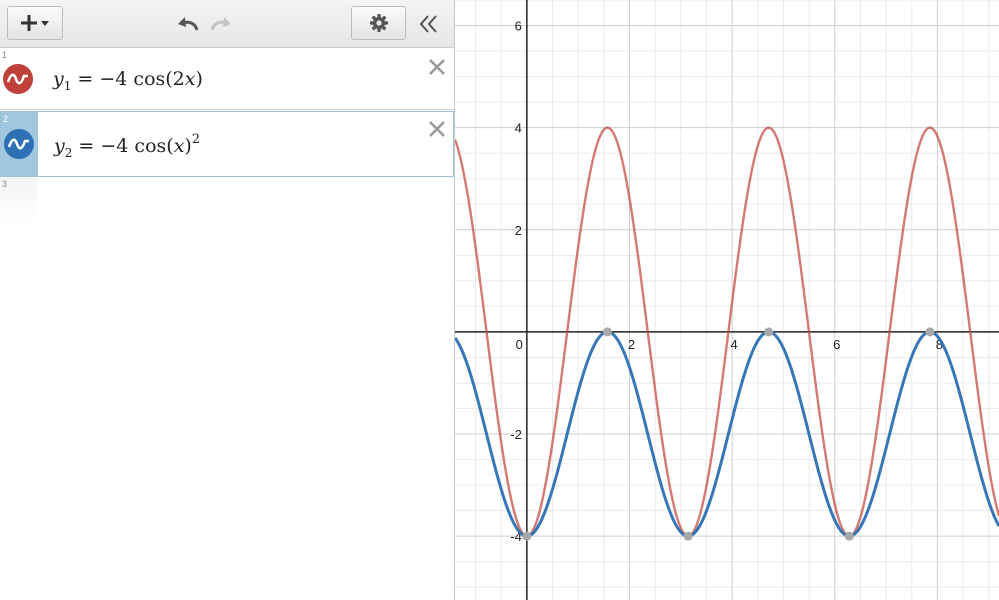 The image size is (999, 600). Describe the element at coordinates (518, 128) in the screenshot. I see `y-tick-label: 4` at that location.